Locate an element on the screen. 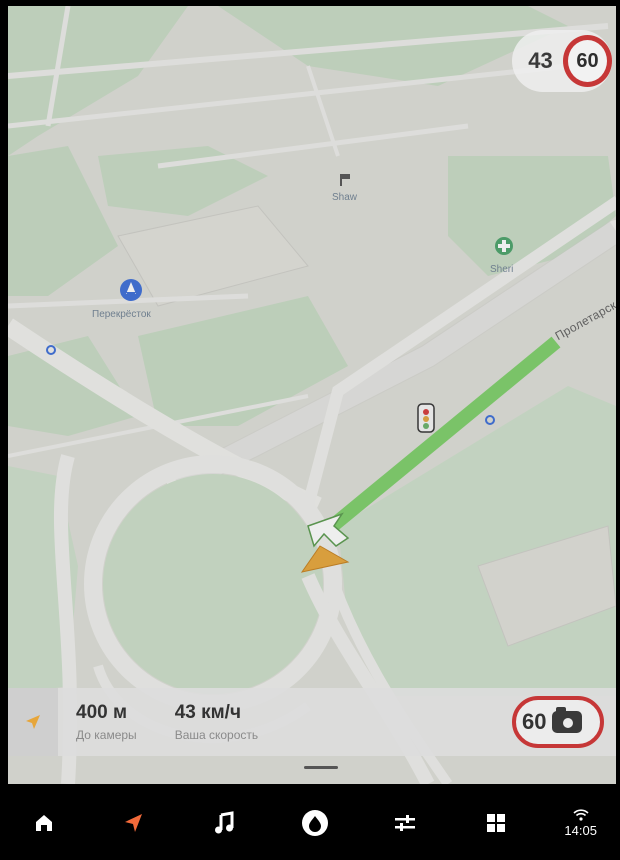 The width and height of the screenshot is (620, 860). speed-block: 43 км/ч Ваша скорость is located at coordinates (216, 722).